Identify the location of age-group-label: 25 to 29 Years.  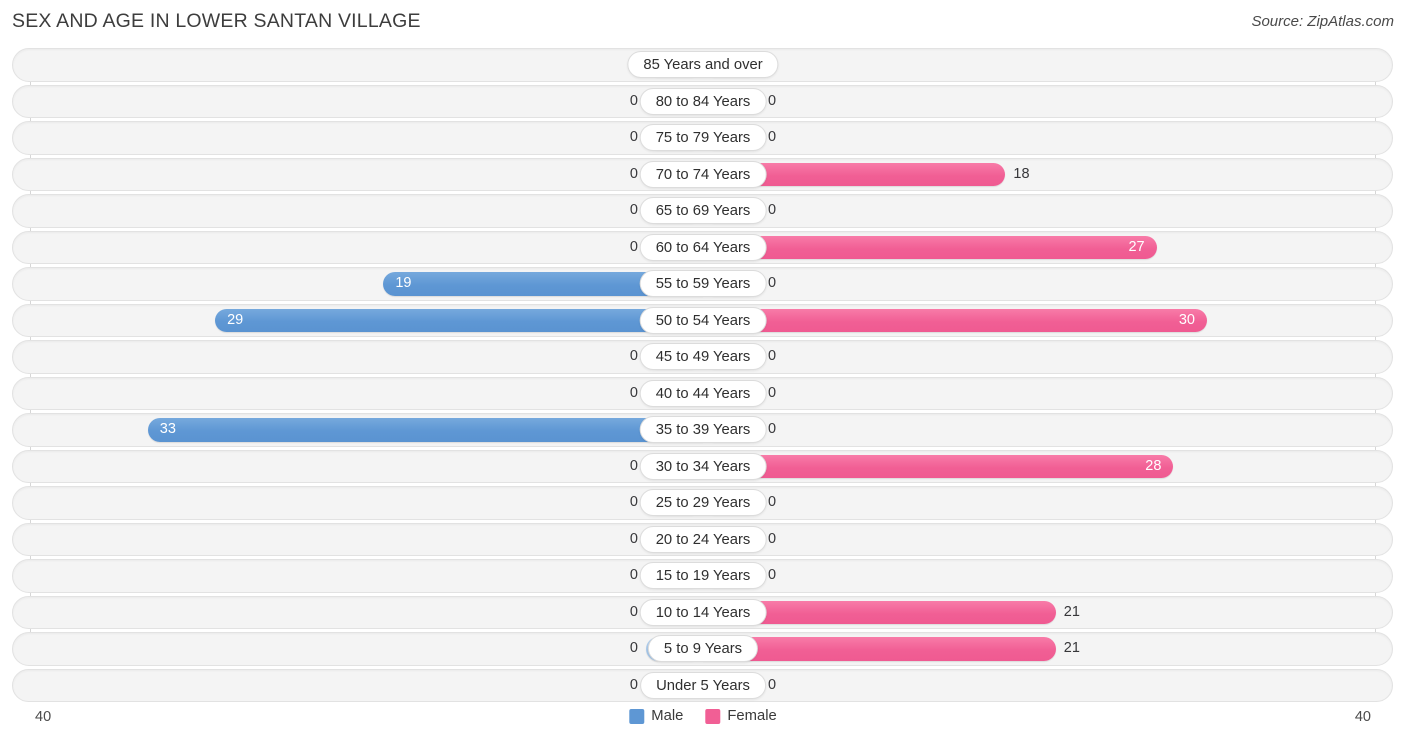
(703, 502).